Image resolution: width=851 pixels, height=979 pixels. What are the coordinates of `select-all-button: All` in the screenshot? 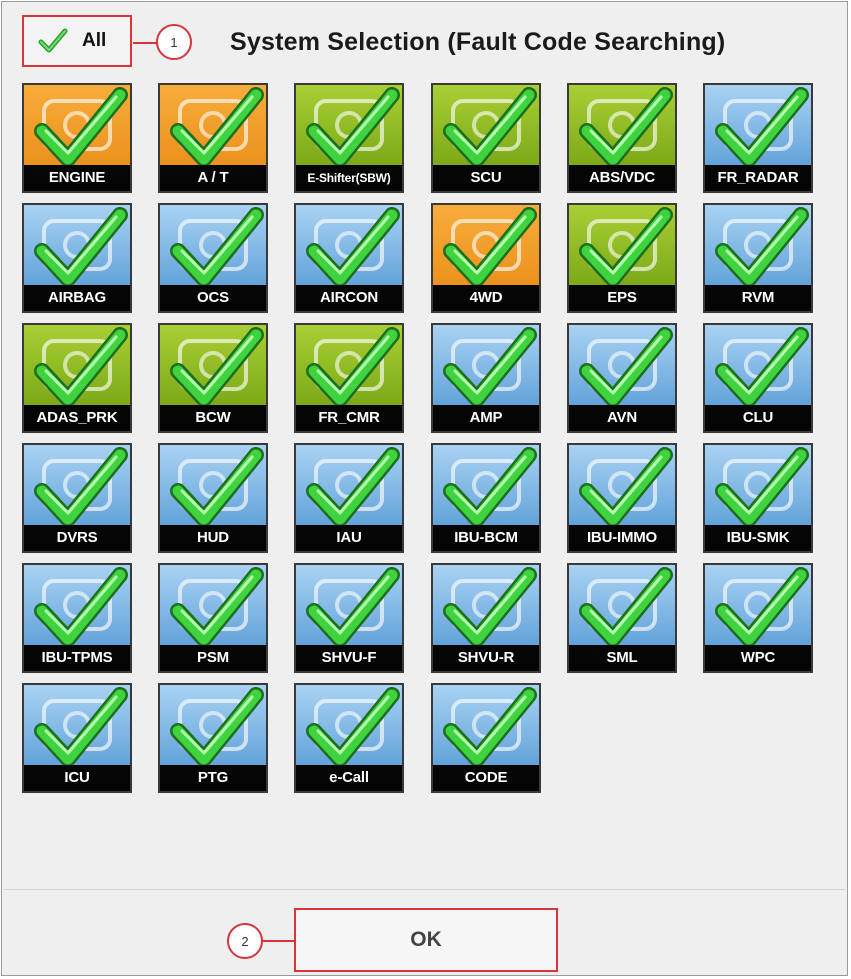 It's located at (77, 41).